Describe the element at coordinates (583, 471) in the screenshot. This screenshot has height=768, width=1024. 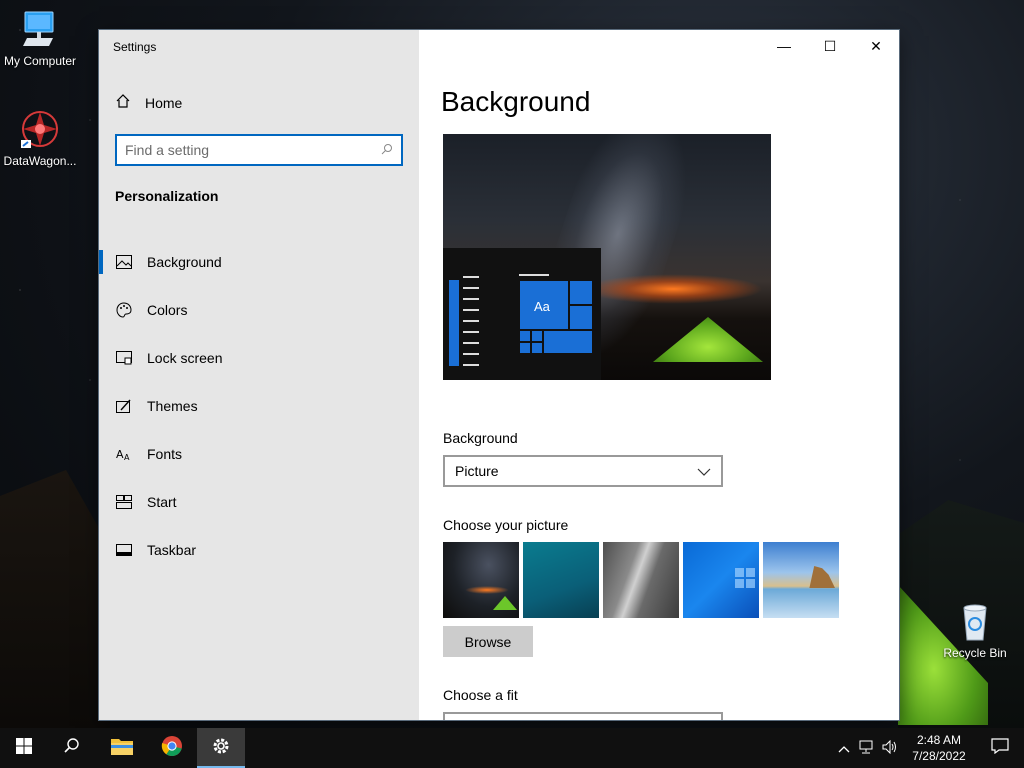
I see `background-type-select: Picture` at that location.